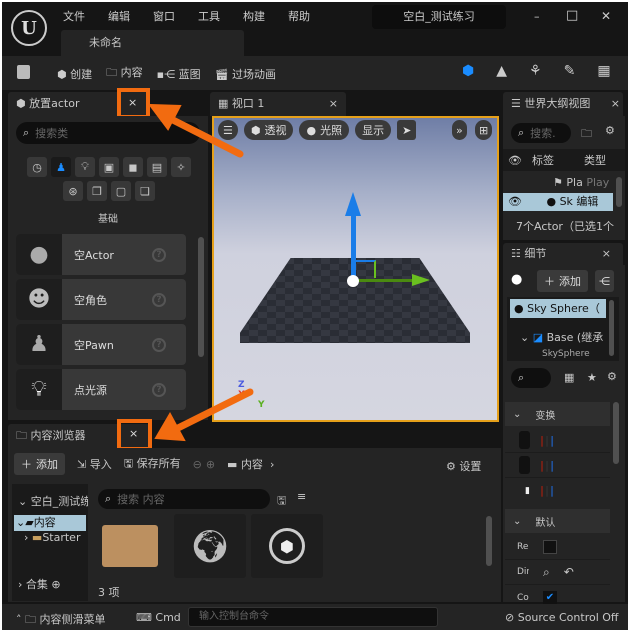  I want to click on arrow-to-content-browser-close, so click(204, 415).